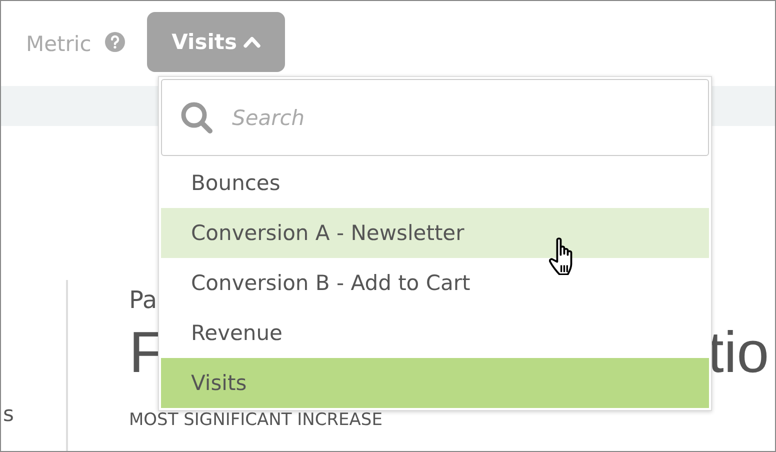 This screenshot has width=776, height=452. Describe the element at coordinates (9, 414) in the screenshot. I see `side-text: s` at that location.